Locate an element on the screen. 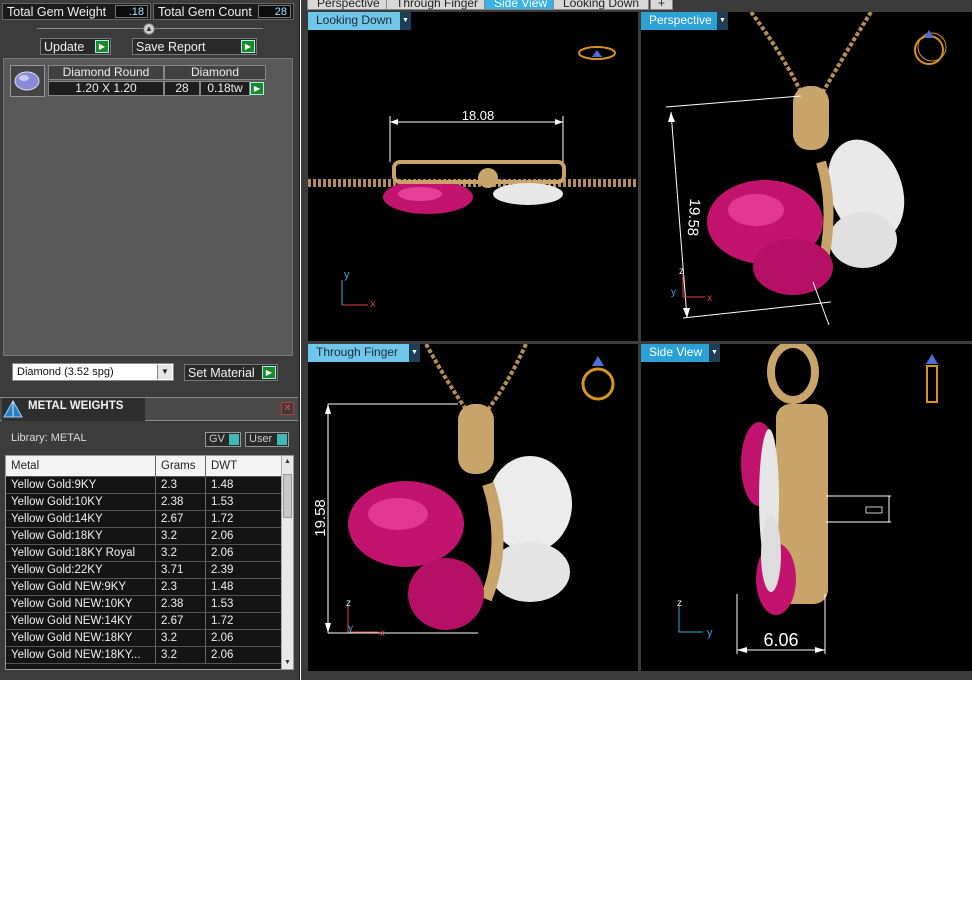  user-toggle: User is located at coordinates (267, 439).